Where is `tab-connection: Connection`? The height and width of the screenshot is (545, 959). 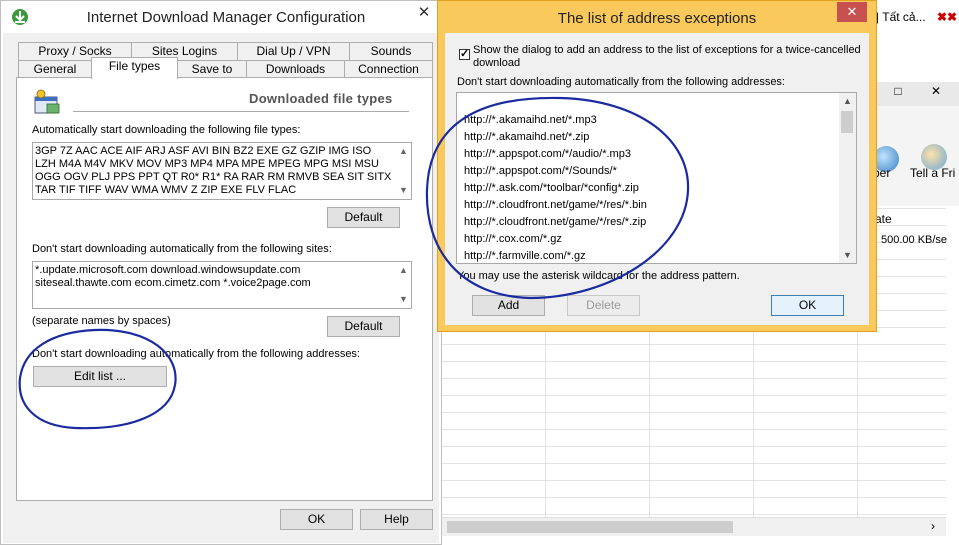
tab-connection: Connection is located at coordinates (388, 69).